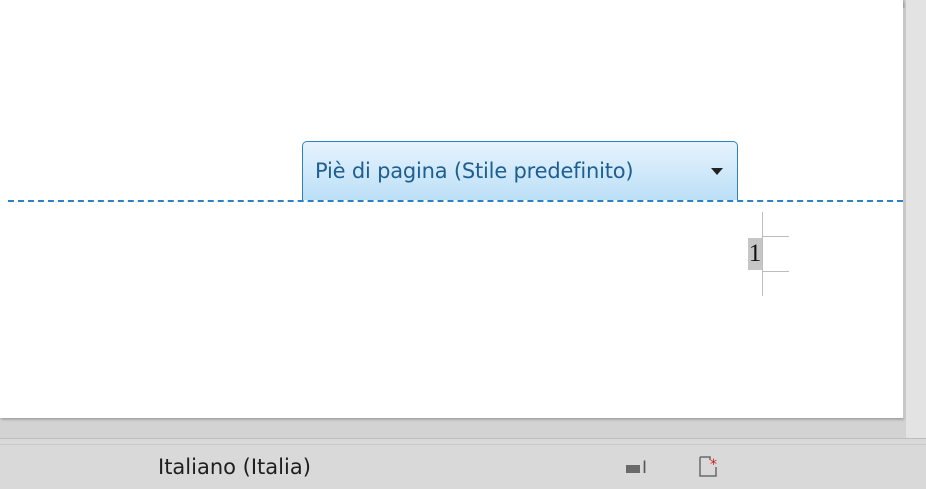 The width and height of the screenshot is (926, 489). I want to click on footer-separator, so click(455, 201).